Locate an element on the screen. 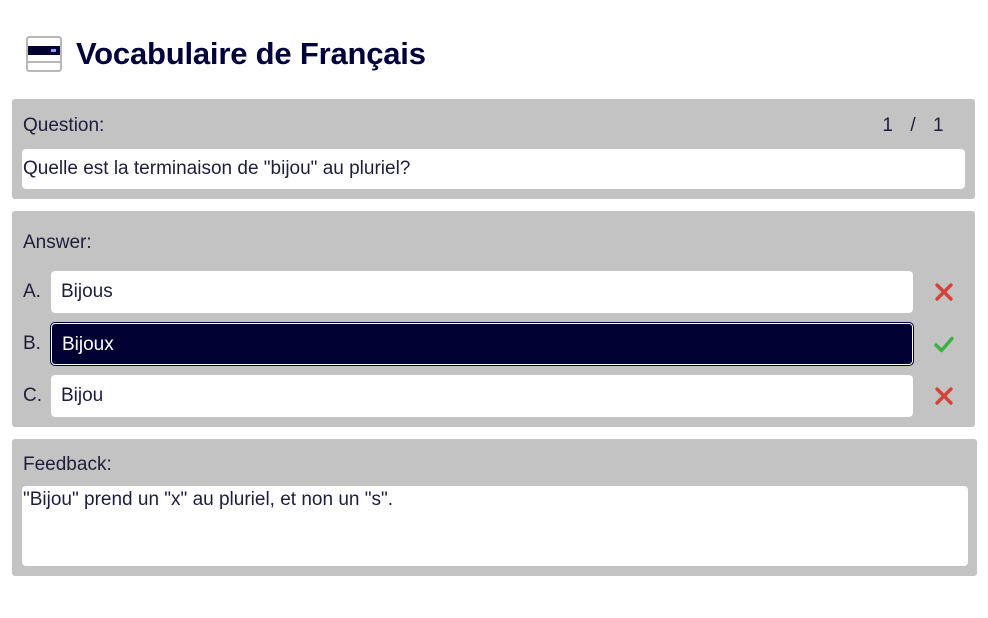 This screenshot has height=618, width=988. card-icon is located at coordinates (44, 54).